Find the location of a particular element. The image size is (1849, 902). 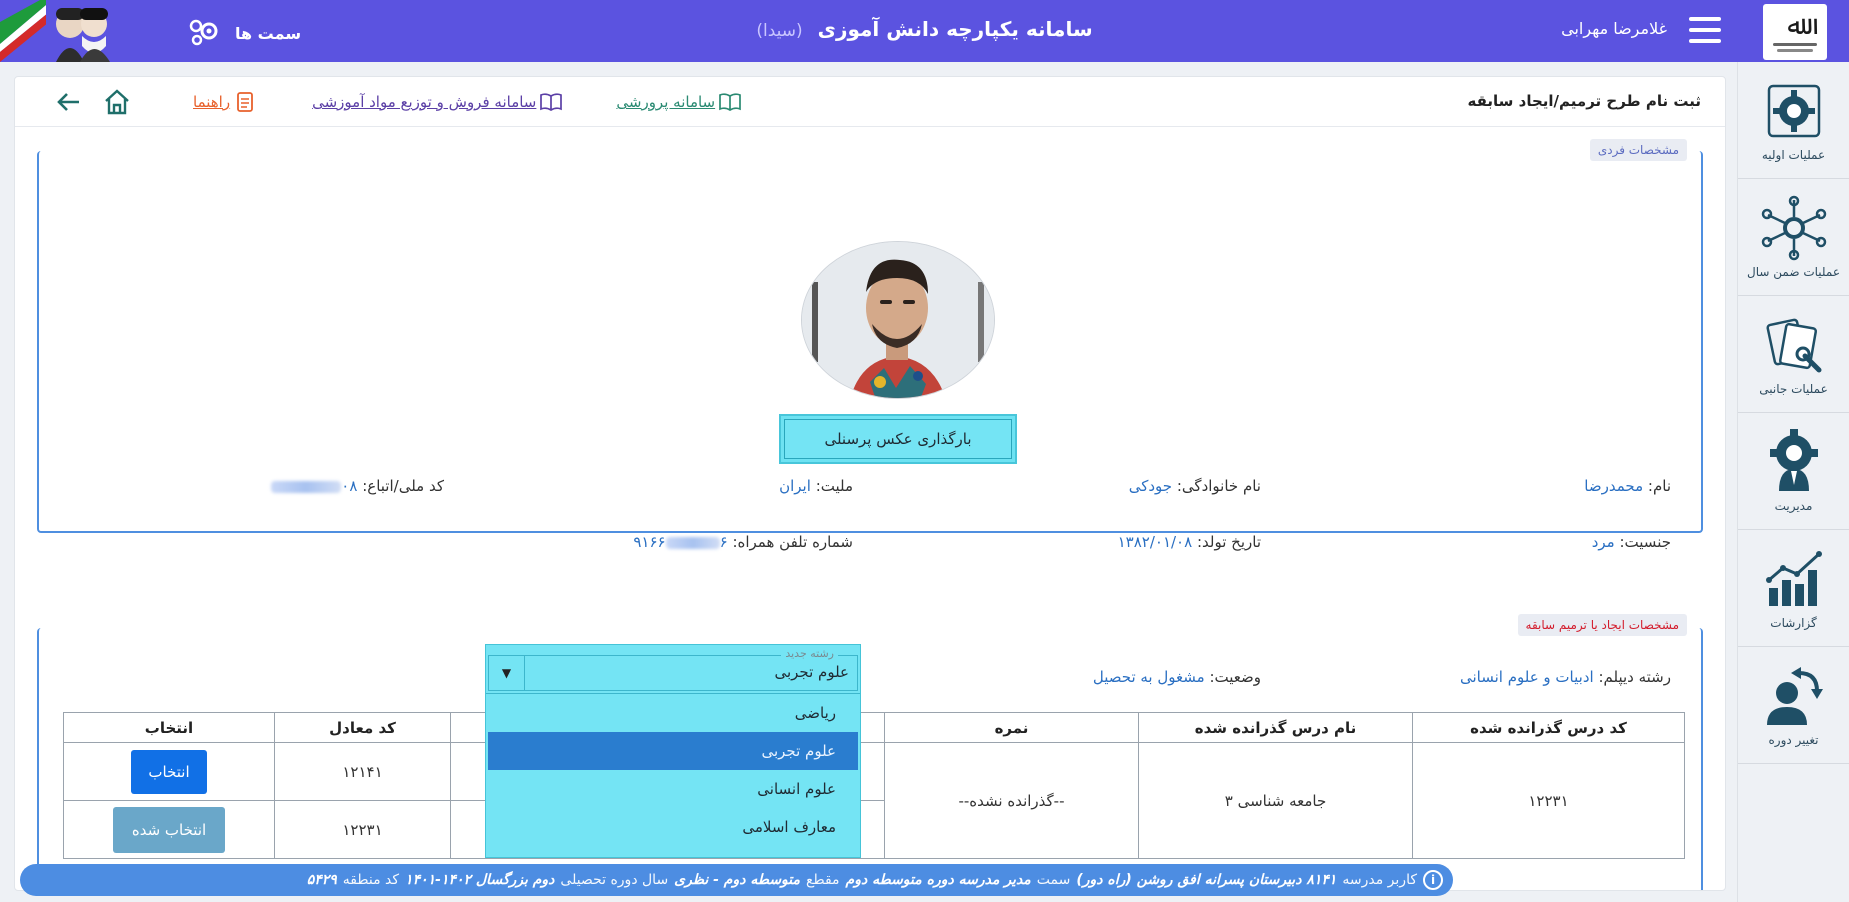

status-year: دوم بزرگسال ۱۴۰۲-۱۴۰۱ is located at coordinates (480, 880).